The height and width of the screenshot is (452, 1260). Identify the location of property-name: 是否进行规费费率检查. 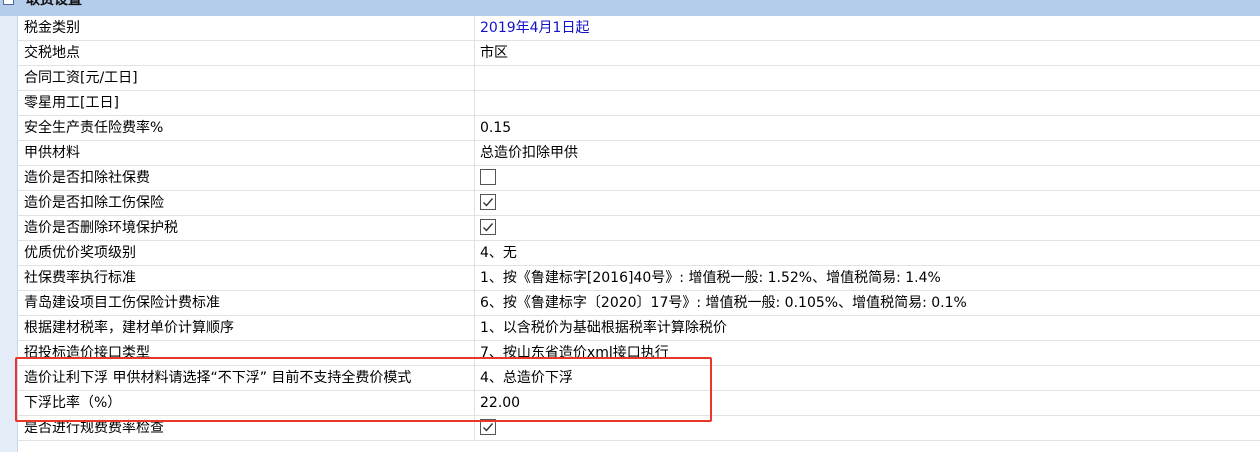
(246, 428).